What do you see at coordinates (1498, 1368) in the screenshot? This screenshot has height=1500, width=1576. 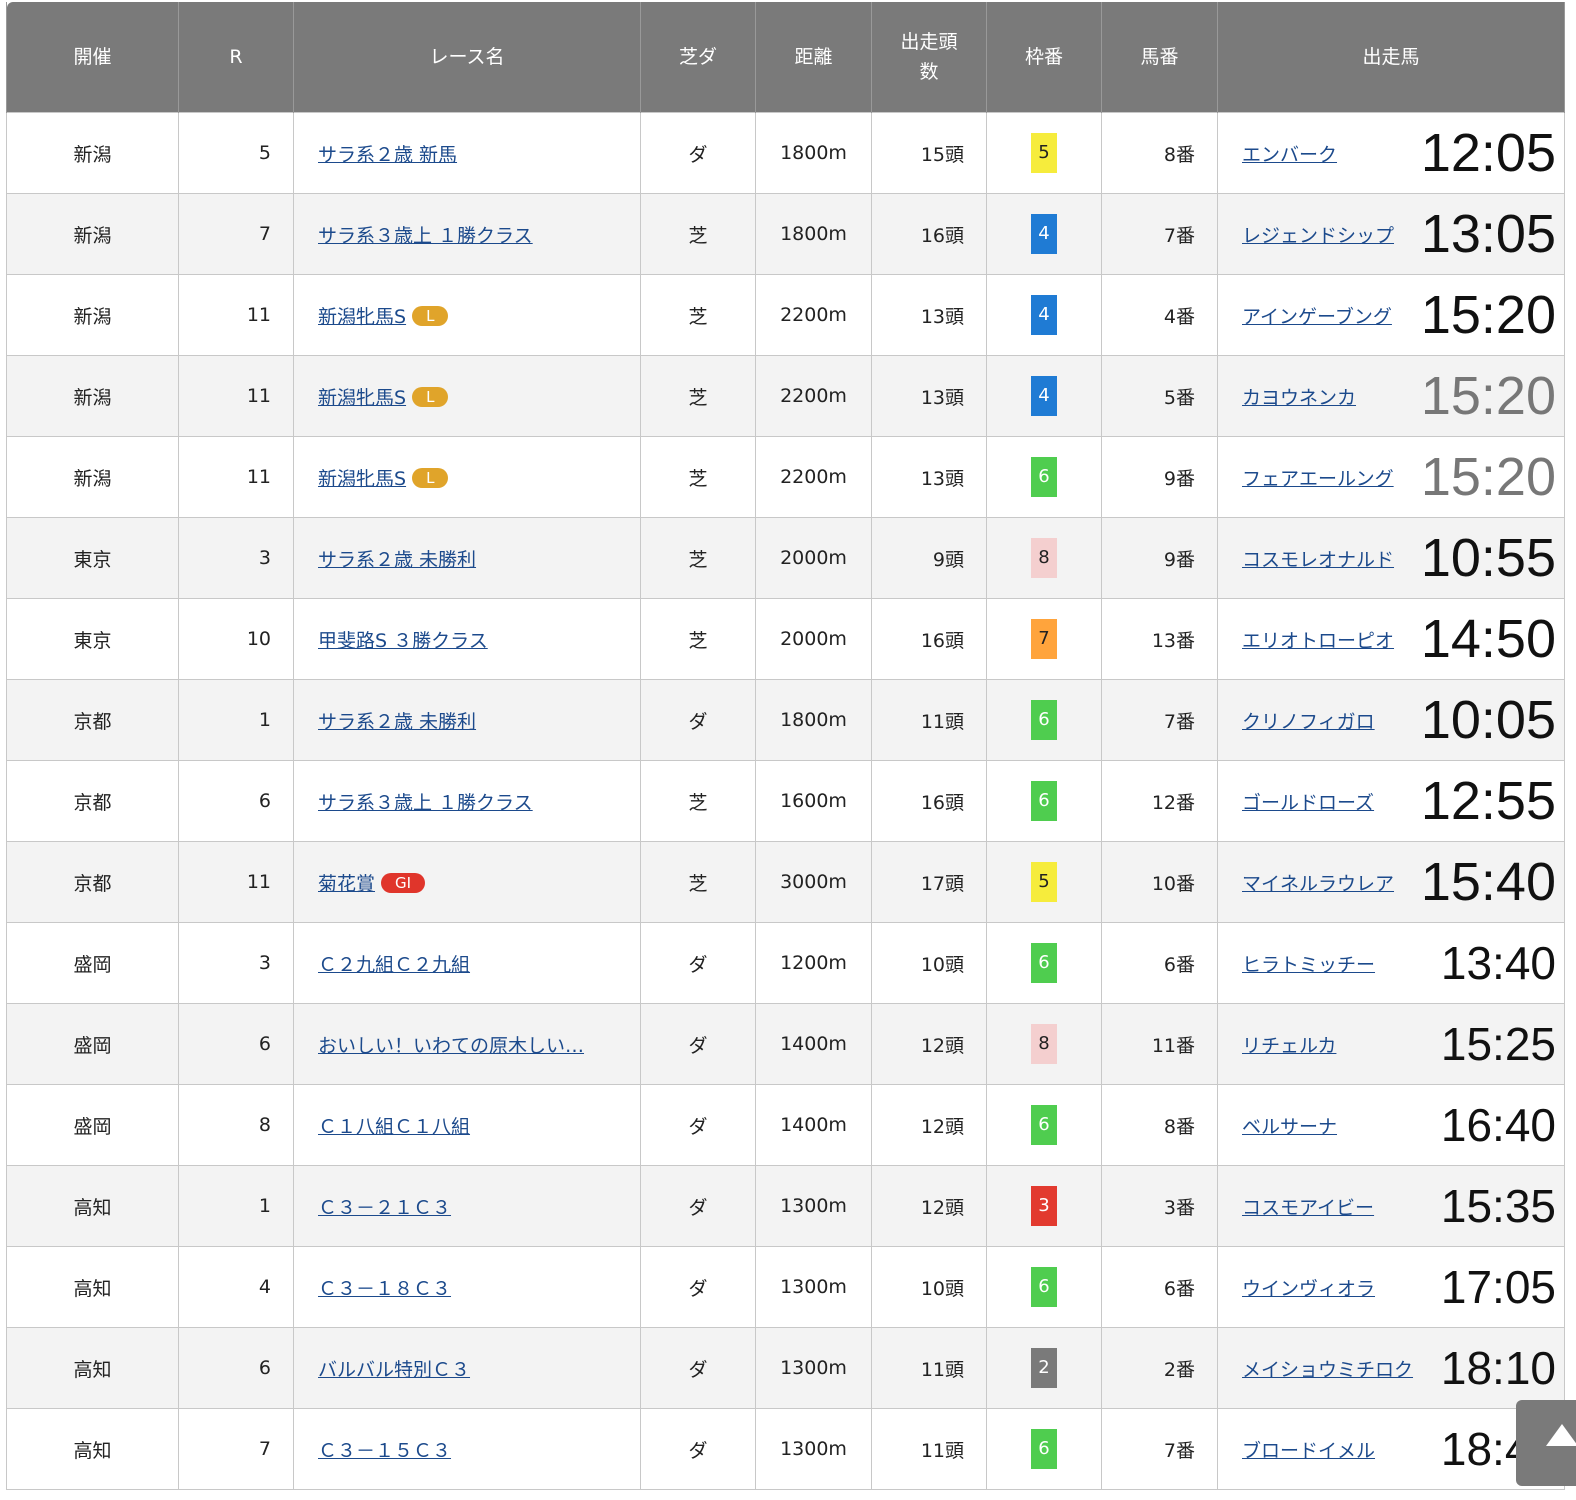 I see `post-time: 18:10` at bounding box center [1498, 1368].